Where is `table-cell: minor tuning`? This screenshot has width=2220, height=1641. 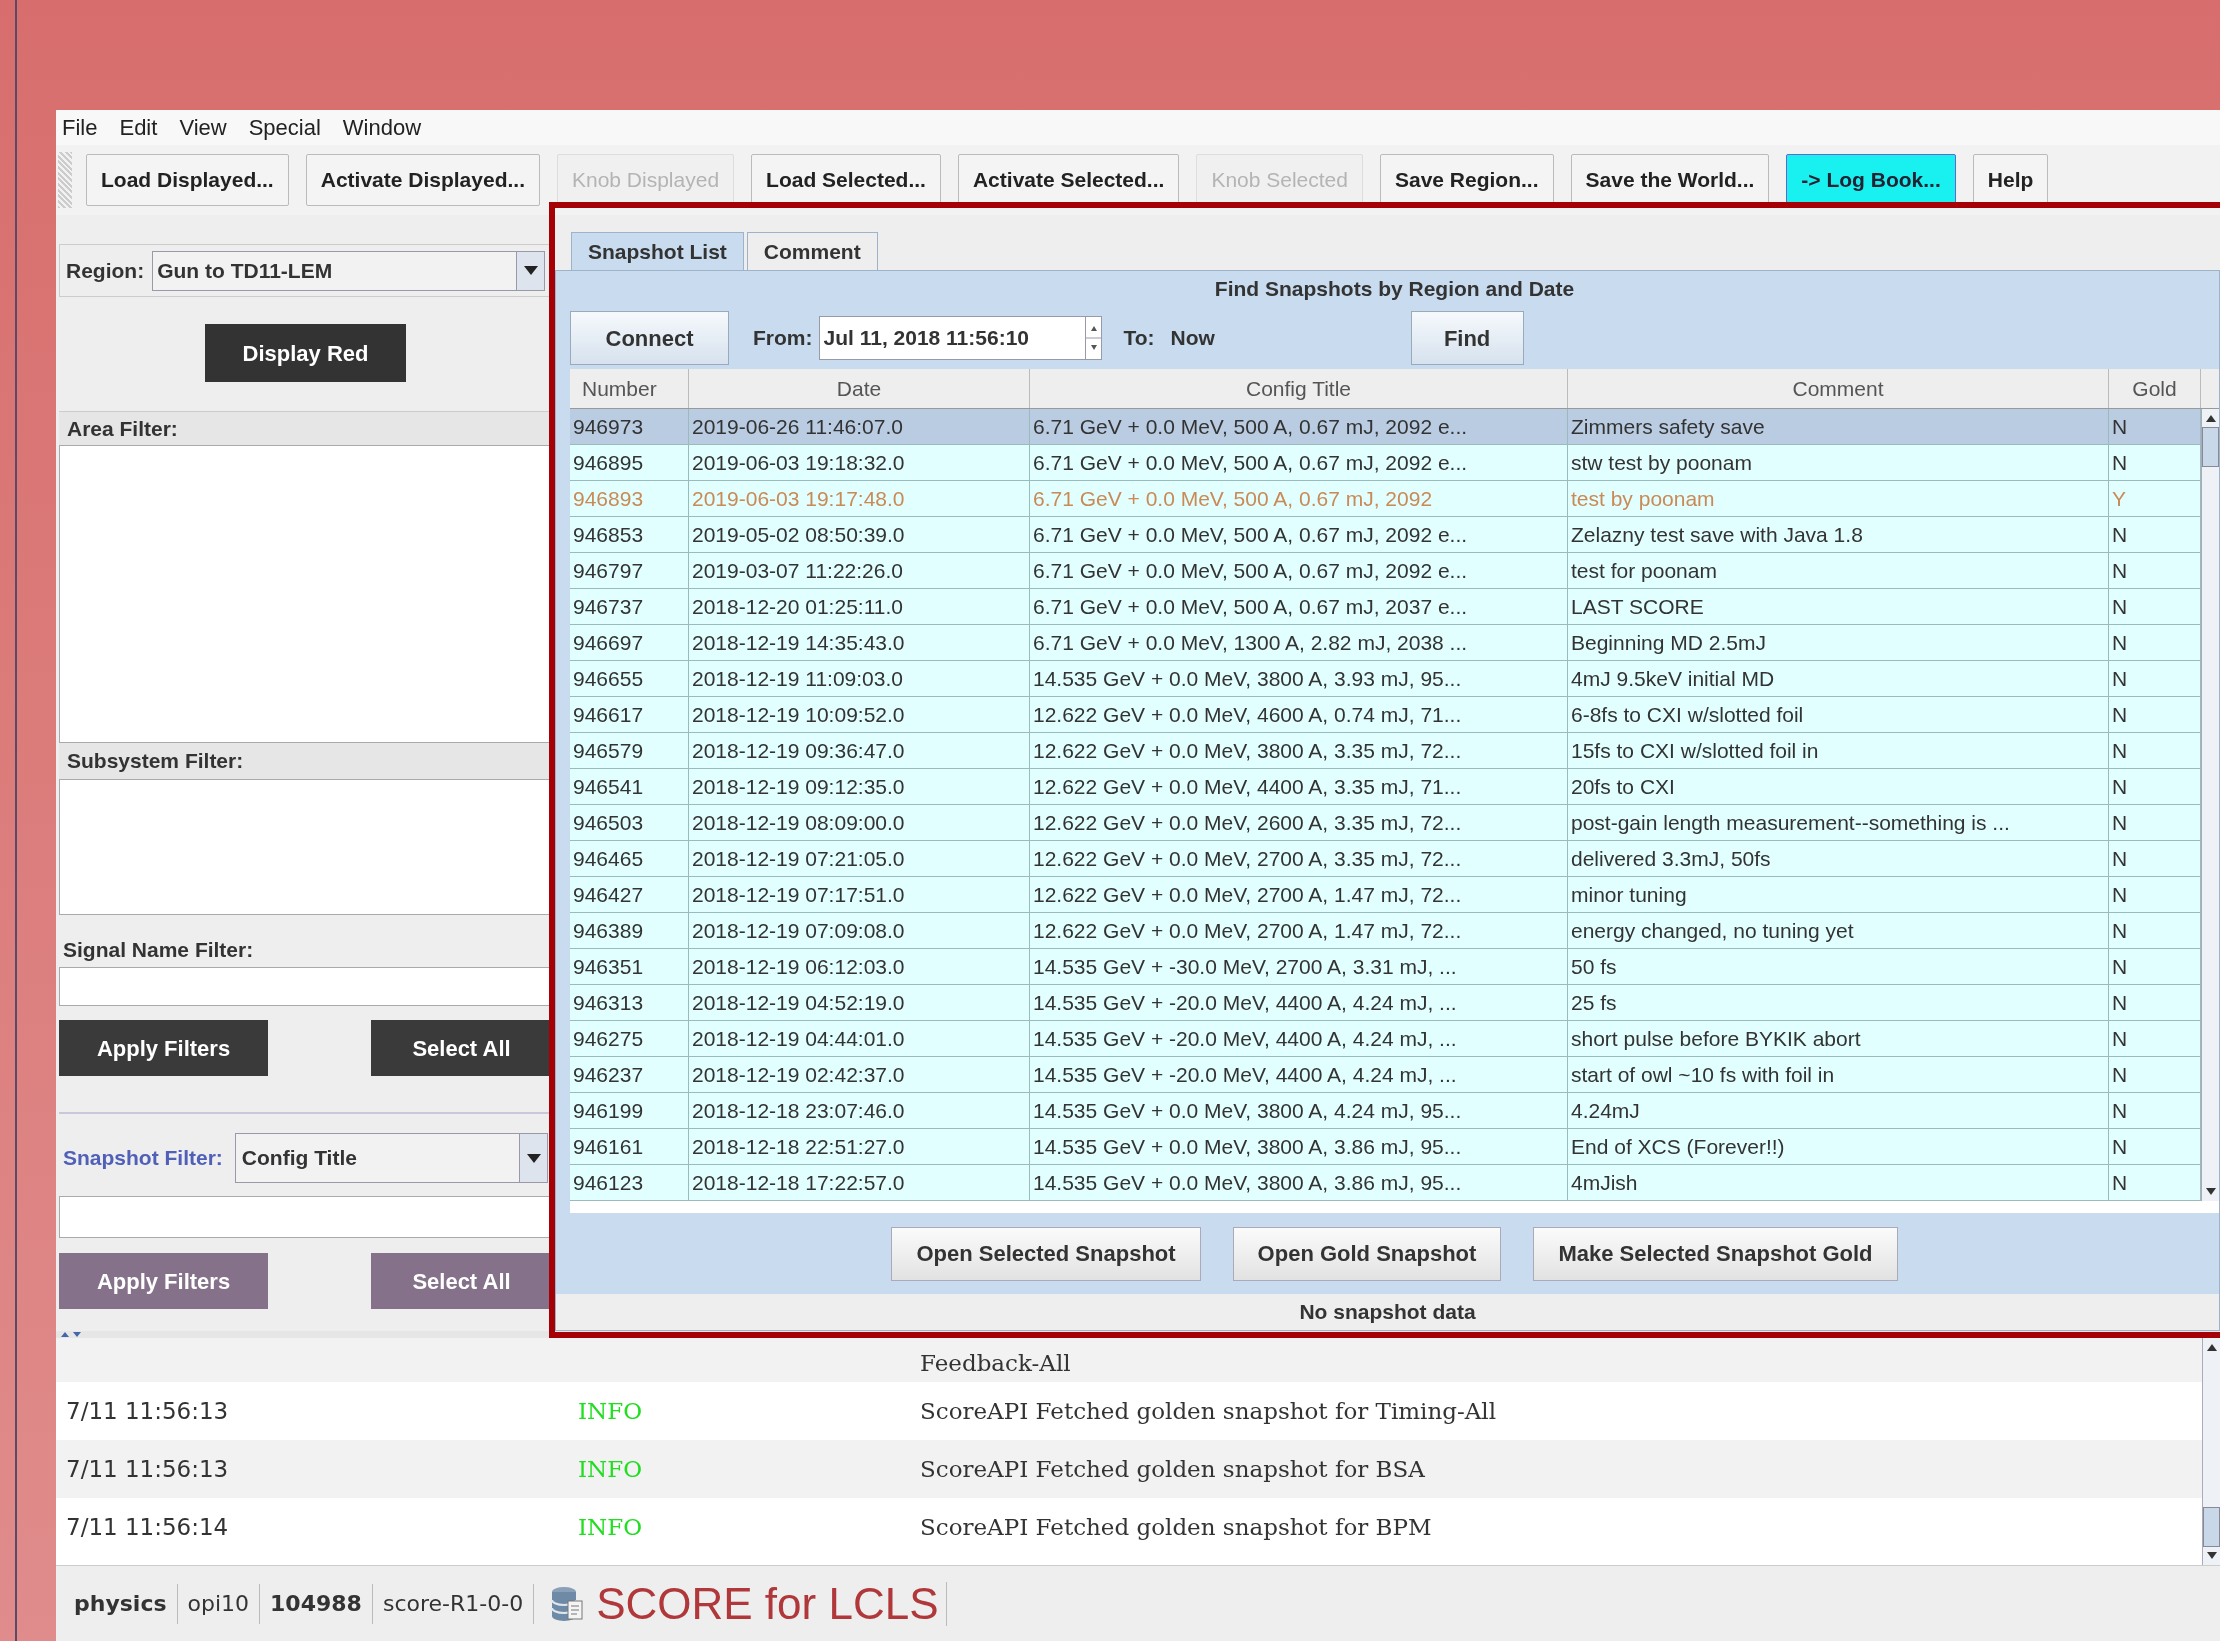 table-cell: minor tuning is located at coordinates (1838, 894).